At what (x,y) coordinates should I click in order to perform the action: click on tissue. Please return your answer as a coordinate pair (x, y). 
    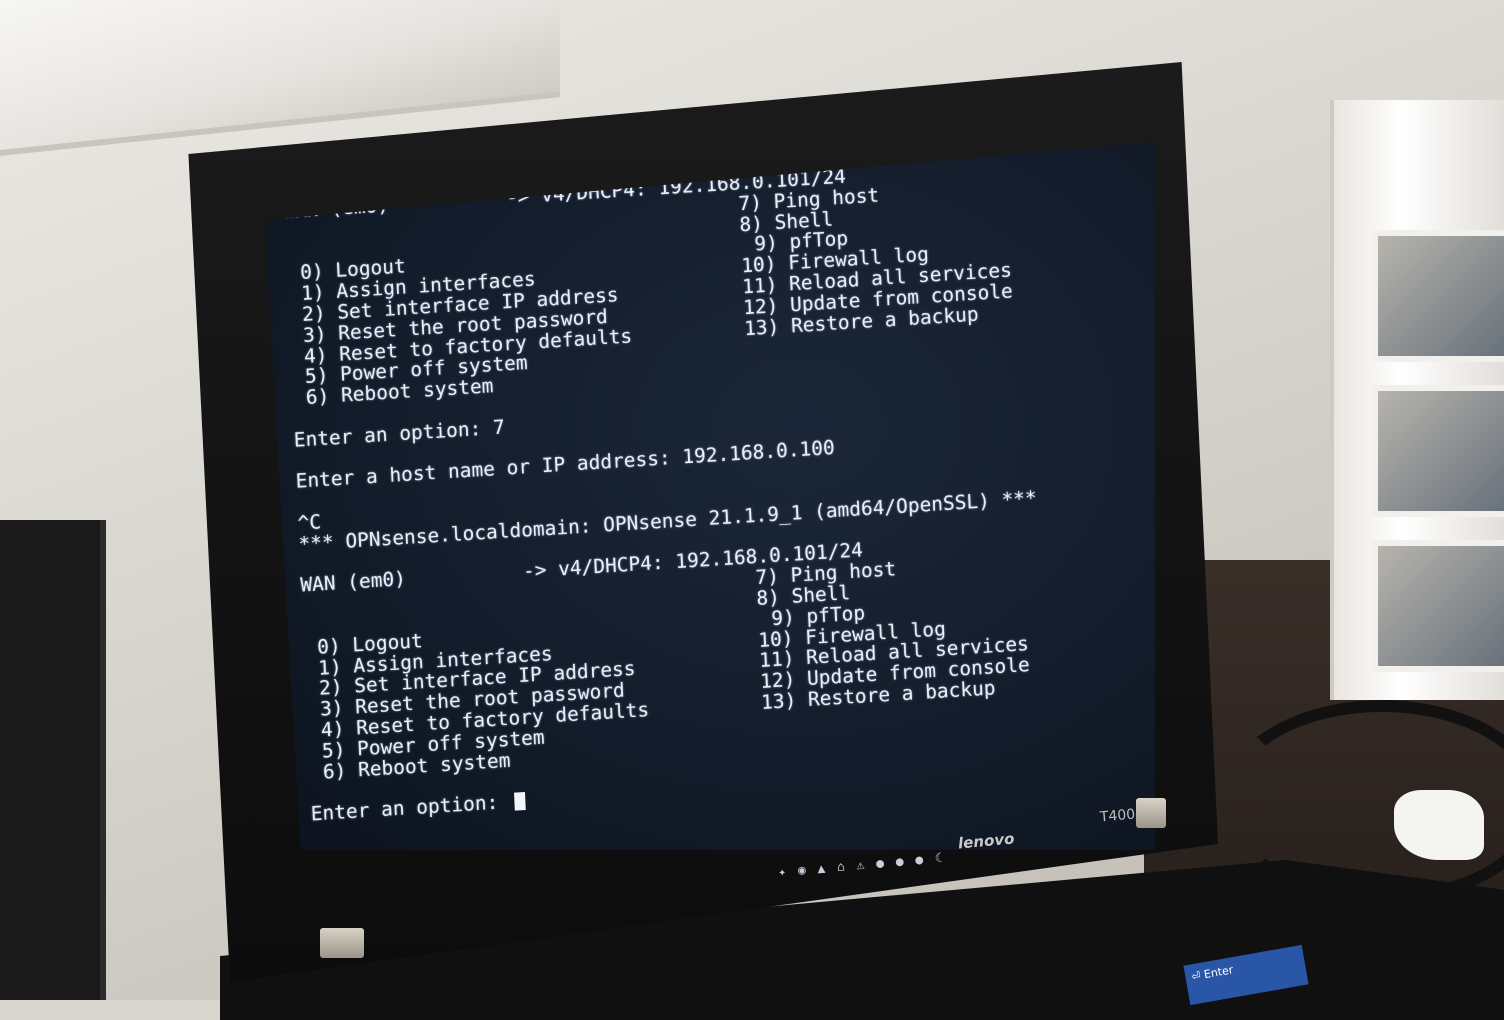
    Looking at the image, I should click on (1439, 825).